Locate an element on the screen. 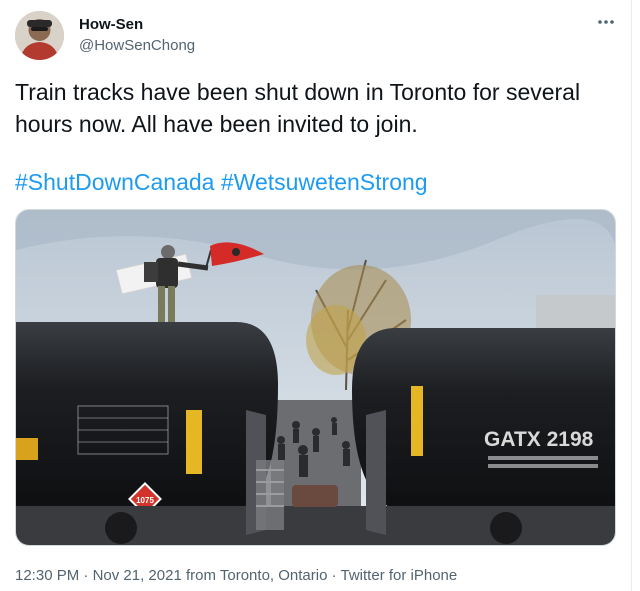 This screenshot has width=640, height=591. location-prefix: from is located at coordinates (200, 575).